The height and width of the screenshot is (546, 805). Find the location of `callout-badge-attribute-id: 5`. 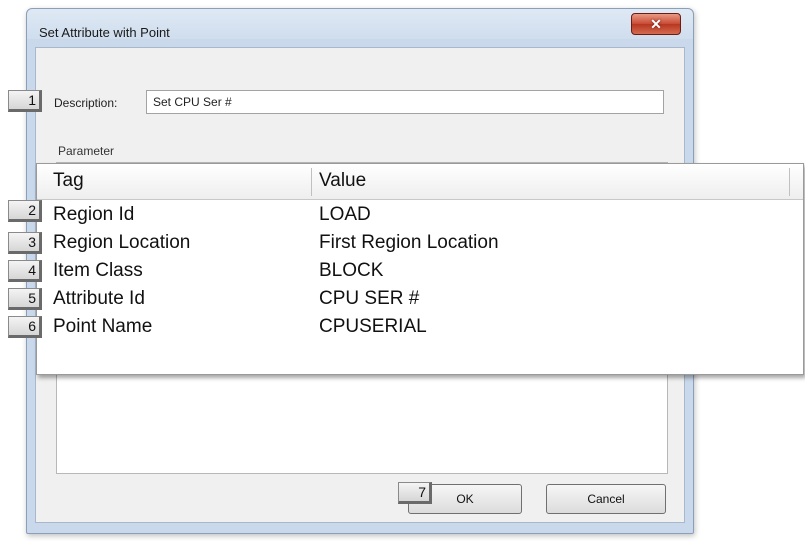

callout-badge-attribute-id: 5 is located at coordinates (25, 299).